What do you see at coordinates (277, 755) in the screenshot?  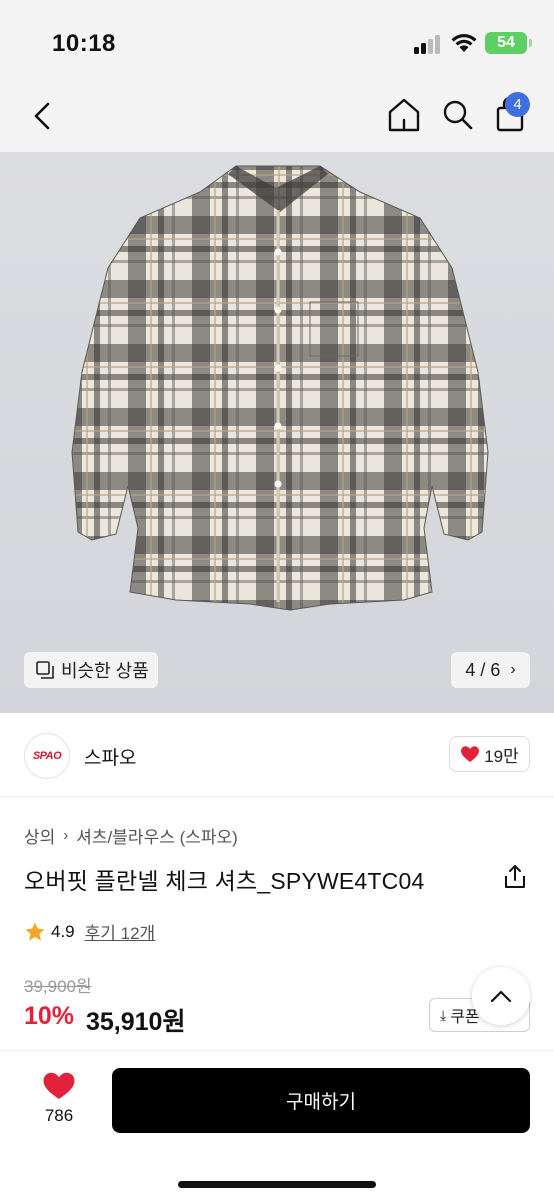 I see `brand-row: SPAO 스파오 19만` at bounding box center [277, 755].